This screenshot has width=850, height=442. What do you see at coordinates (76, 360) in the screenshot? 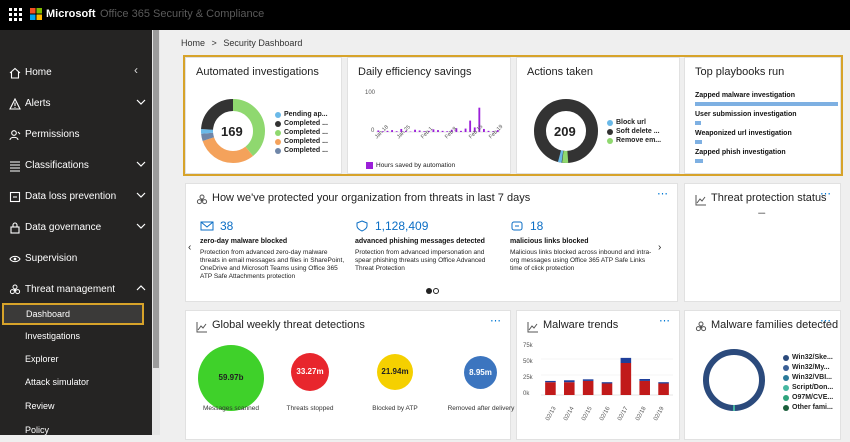
I see `subnav-explorer: Explorer` at bounding box center [76, 360].